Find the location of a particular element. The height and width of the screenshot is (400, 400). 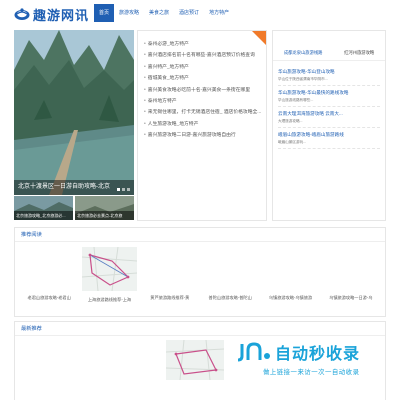

news-link: 泰州地方特产 is located at coordinates (162, 101).